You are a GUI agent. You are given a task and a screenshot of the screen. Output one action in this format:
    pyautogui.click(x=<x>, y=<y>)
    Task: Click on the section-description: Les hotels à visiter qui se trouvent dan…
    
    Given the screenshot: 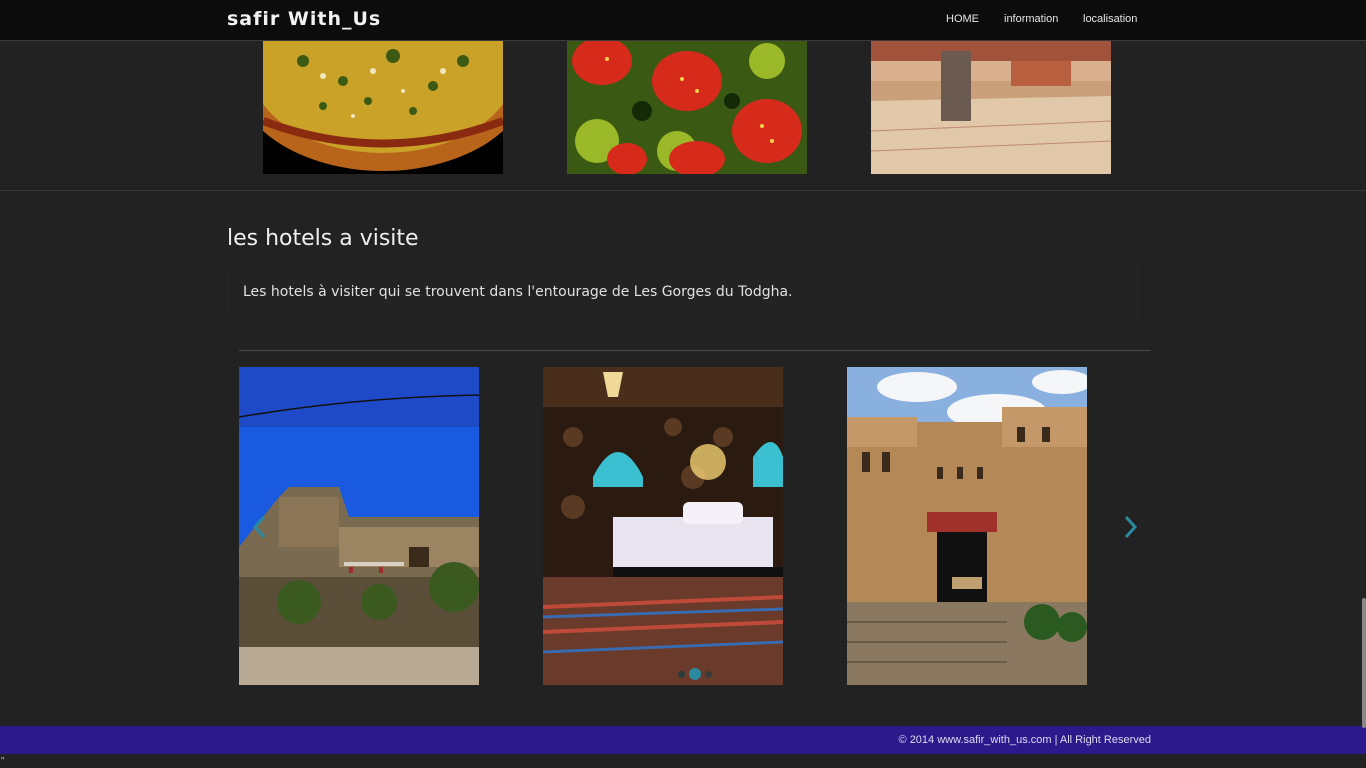 What is the action you would take?
    pyautogui.click(x=518, y=292)
    